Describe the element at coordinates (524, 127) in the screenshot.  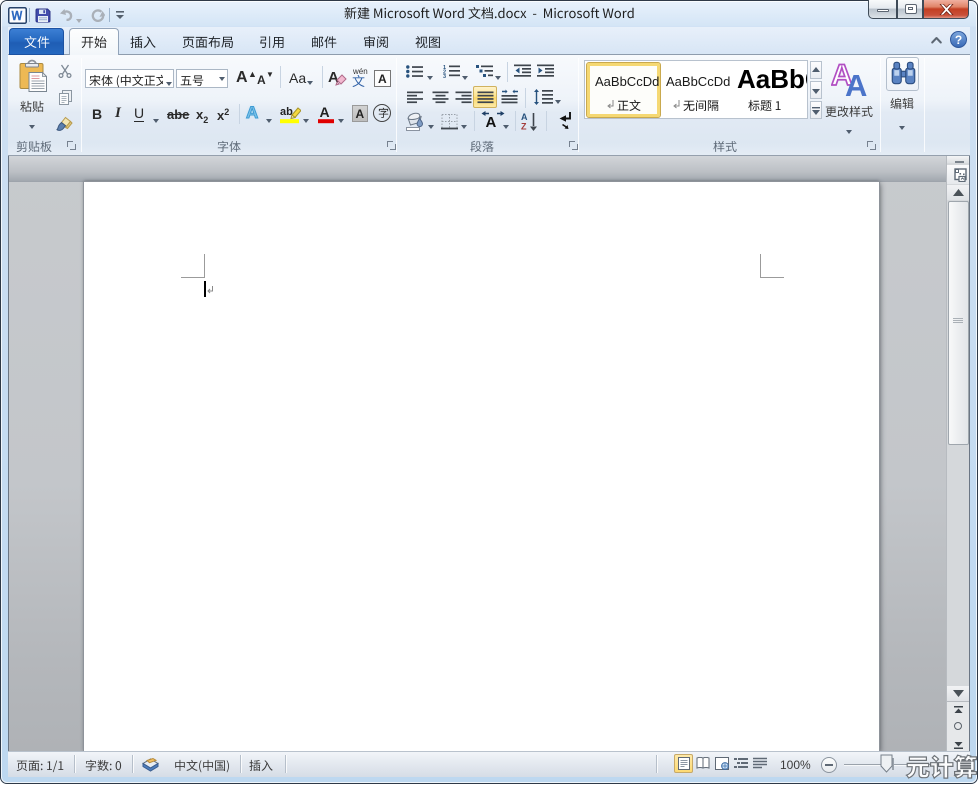
I see `svg-text: Z` at that location.